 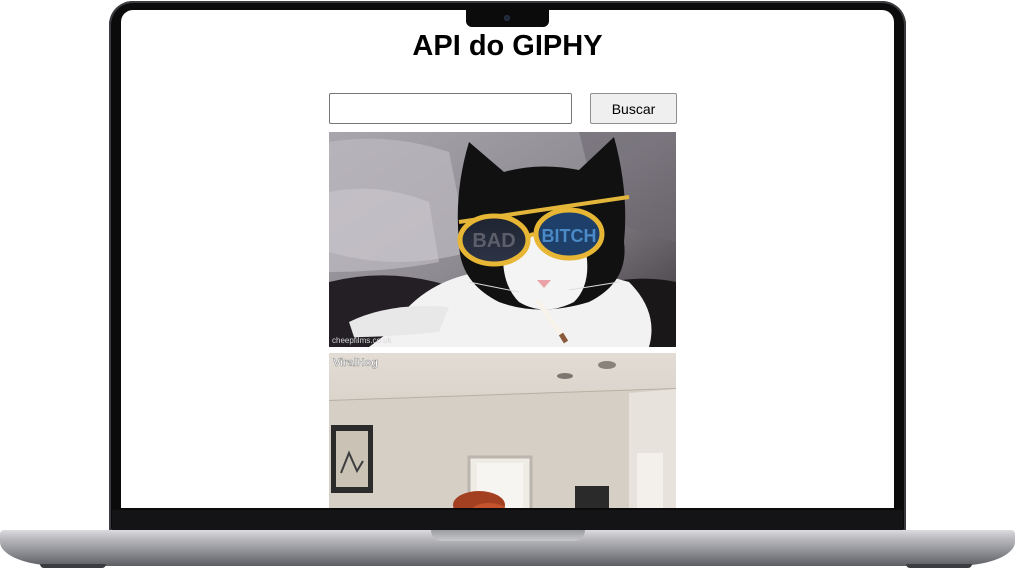 I want to click on gif-watermark: cheepfilms.co.uk, so click(x=362, y=340).